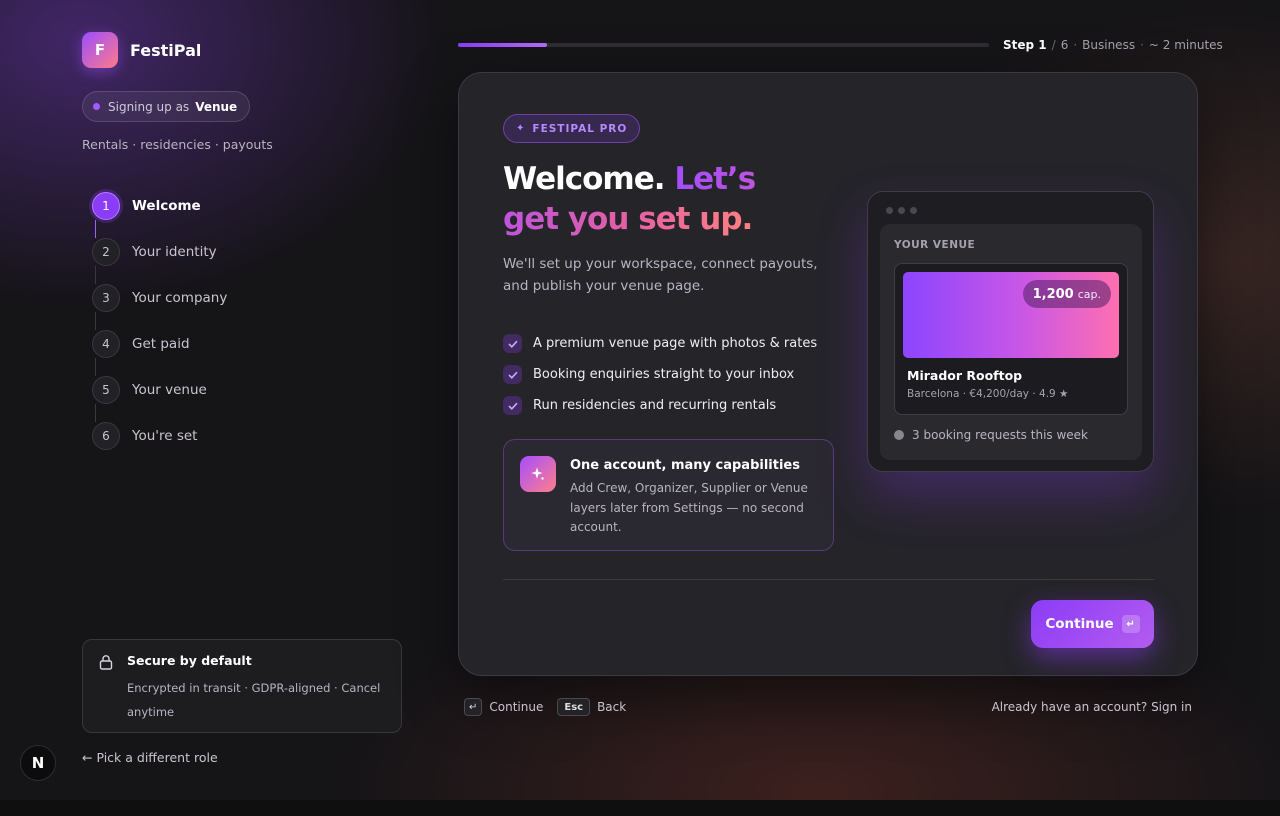  What do you see at coordinates (611, 707) in the screenshot?
I see `hint-back: Back` at bounding box center [611, 707].